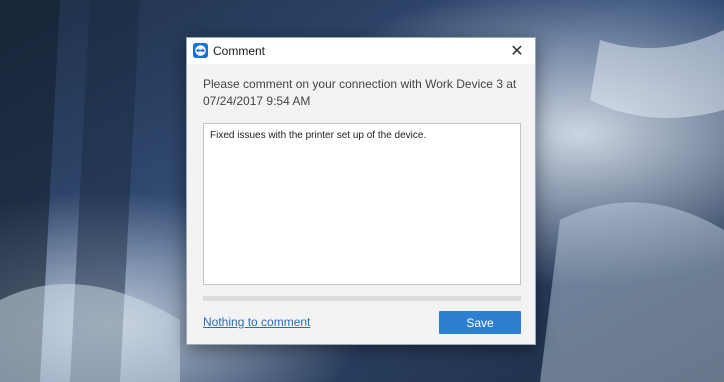 The image size is (724, 382). Describe the element at coordinates (200, 50) in the screenshot. I see `teamviewer-logo-icon` at that location.